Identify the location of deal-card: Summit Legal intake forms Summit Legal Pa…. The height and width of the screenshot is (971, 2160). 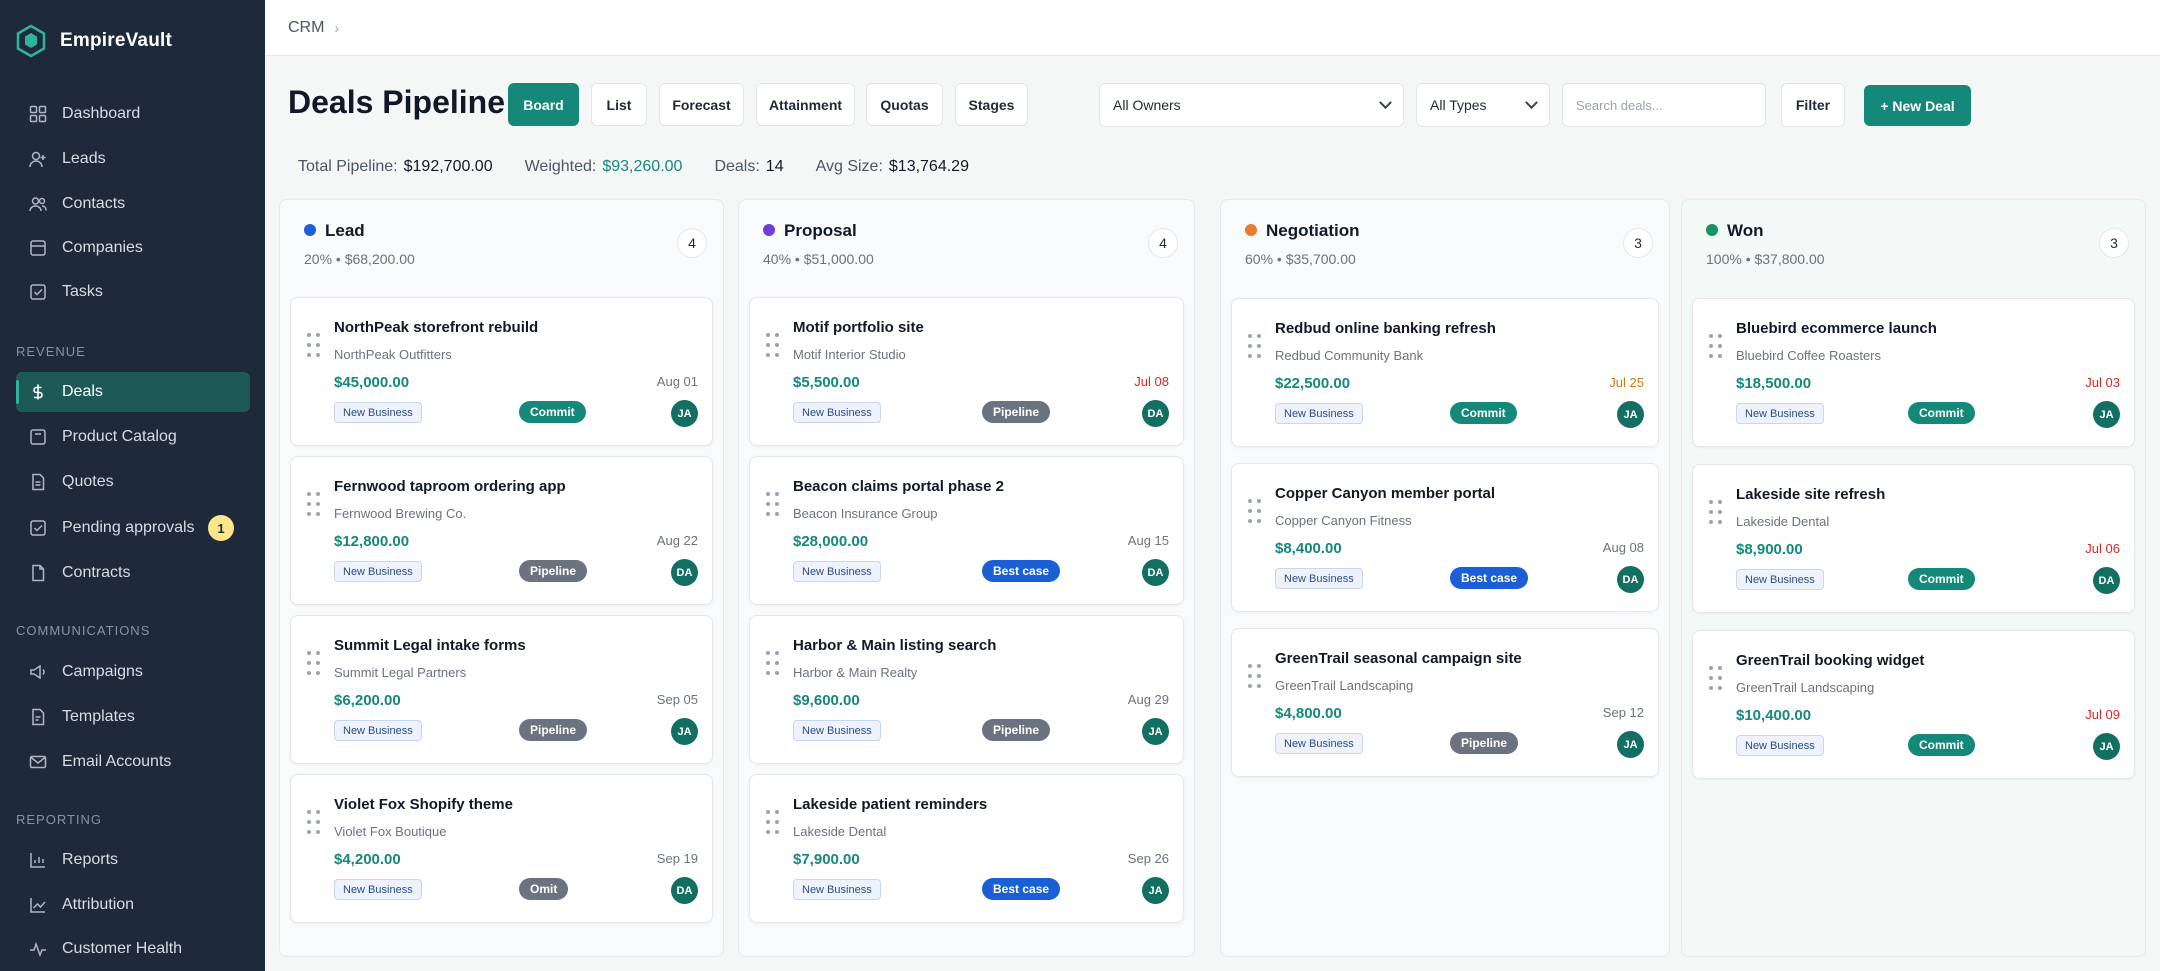
(501, 689).